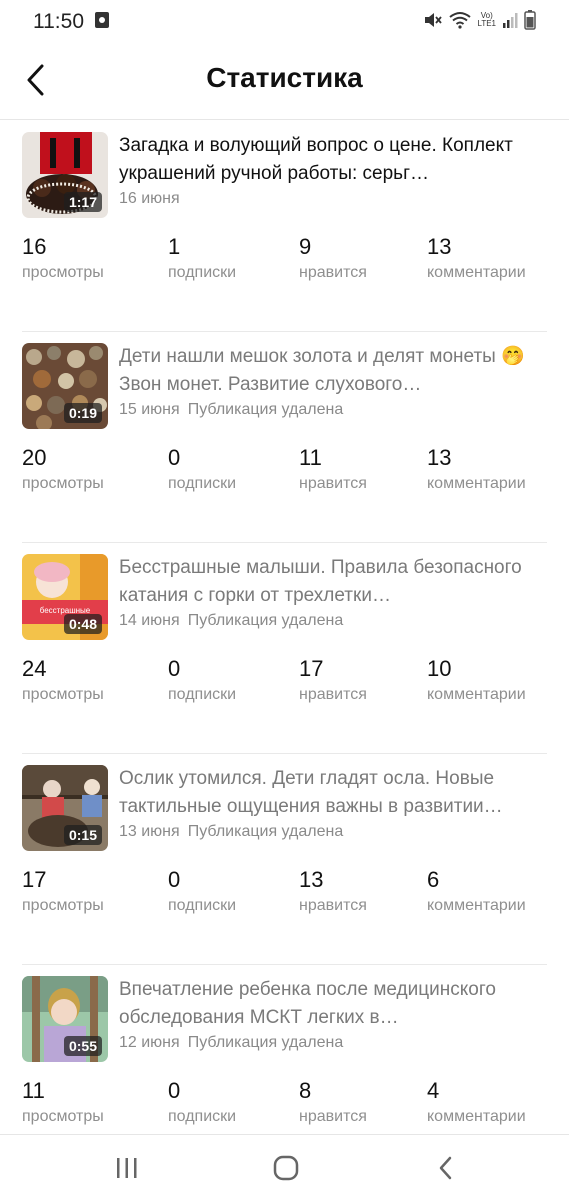  Describe the element at coordinates (333, 891) in the screenshot. I see `stat-likes: 13 нравится` at that location.